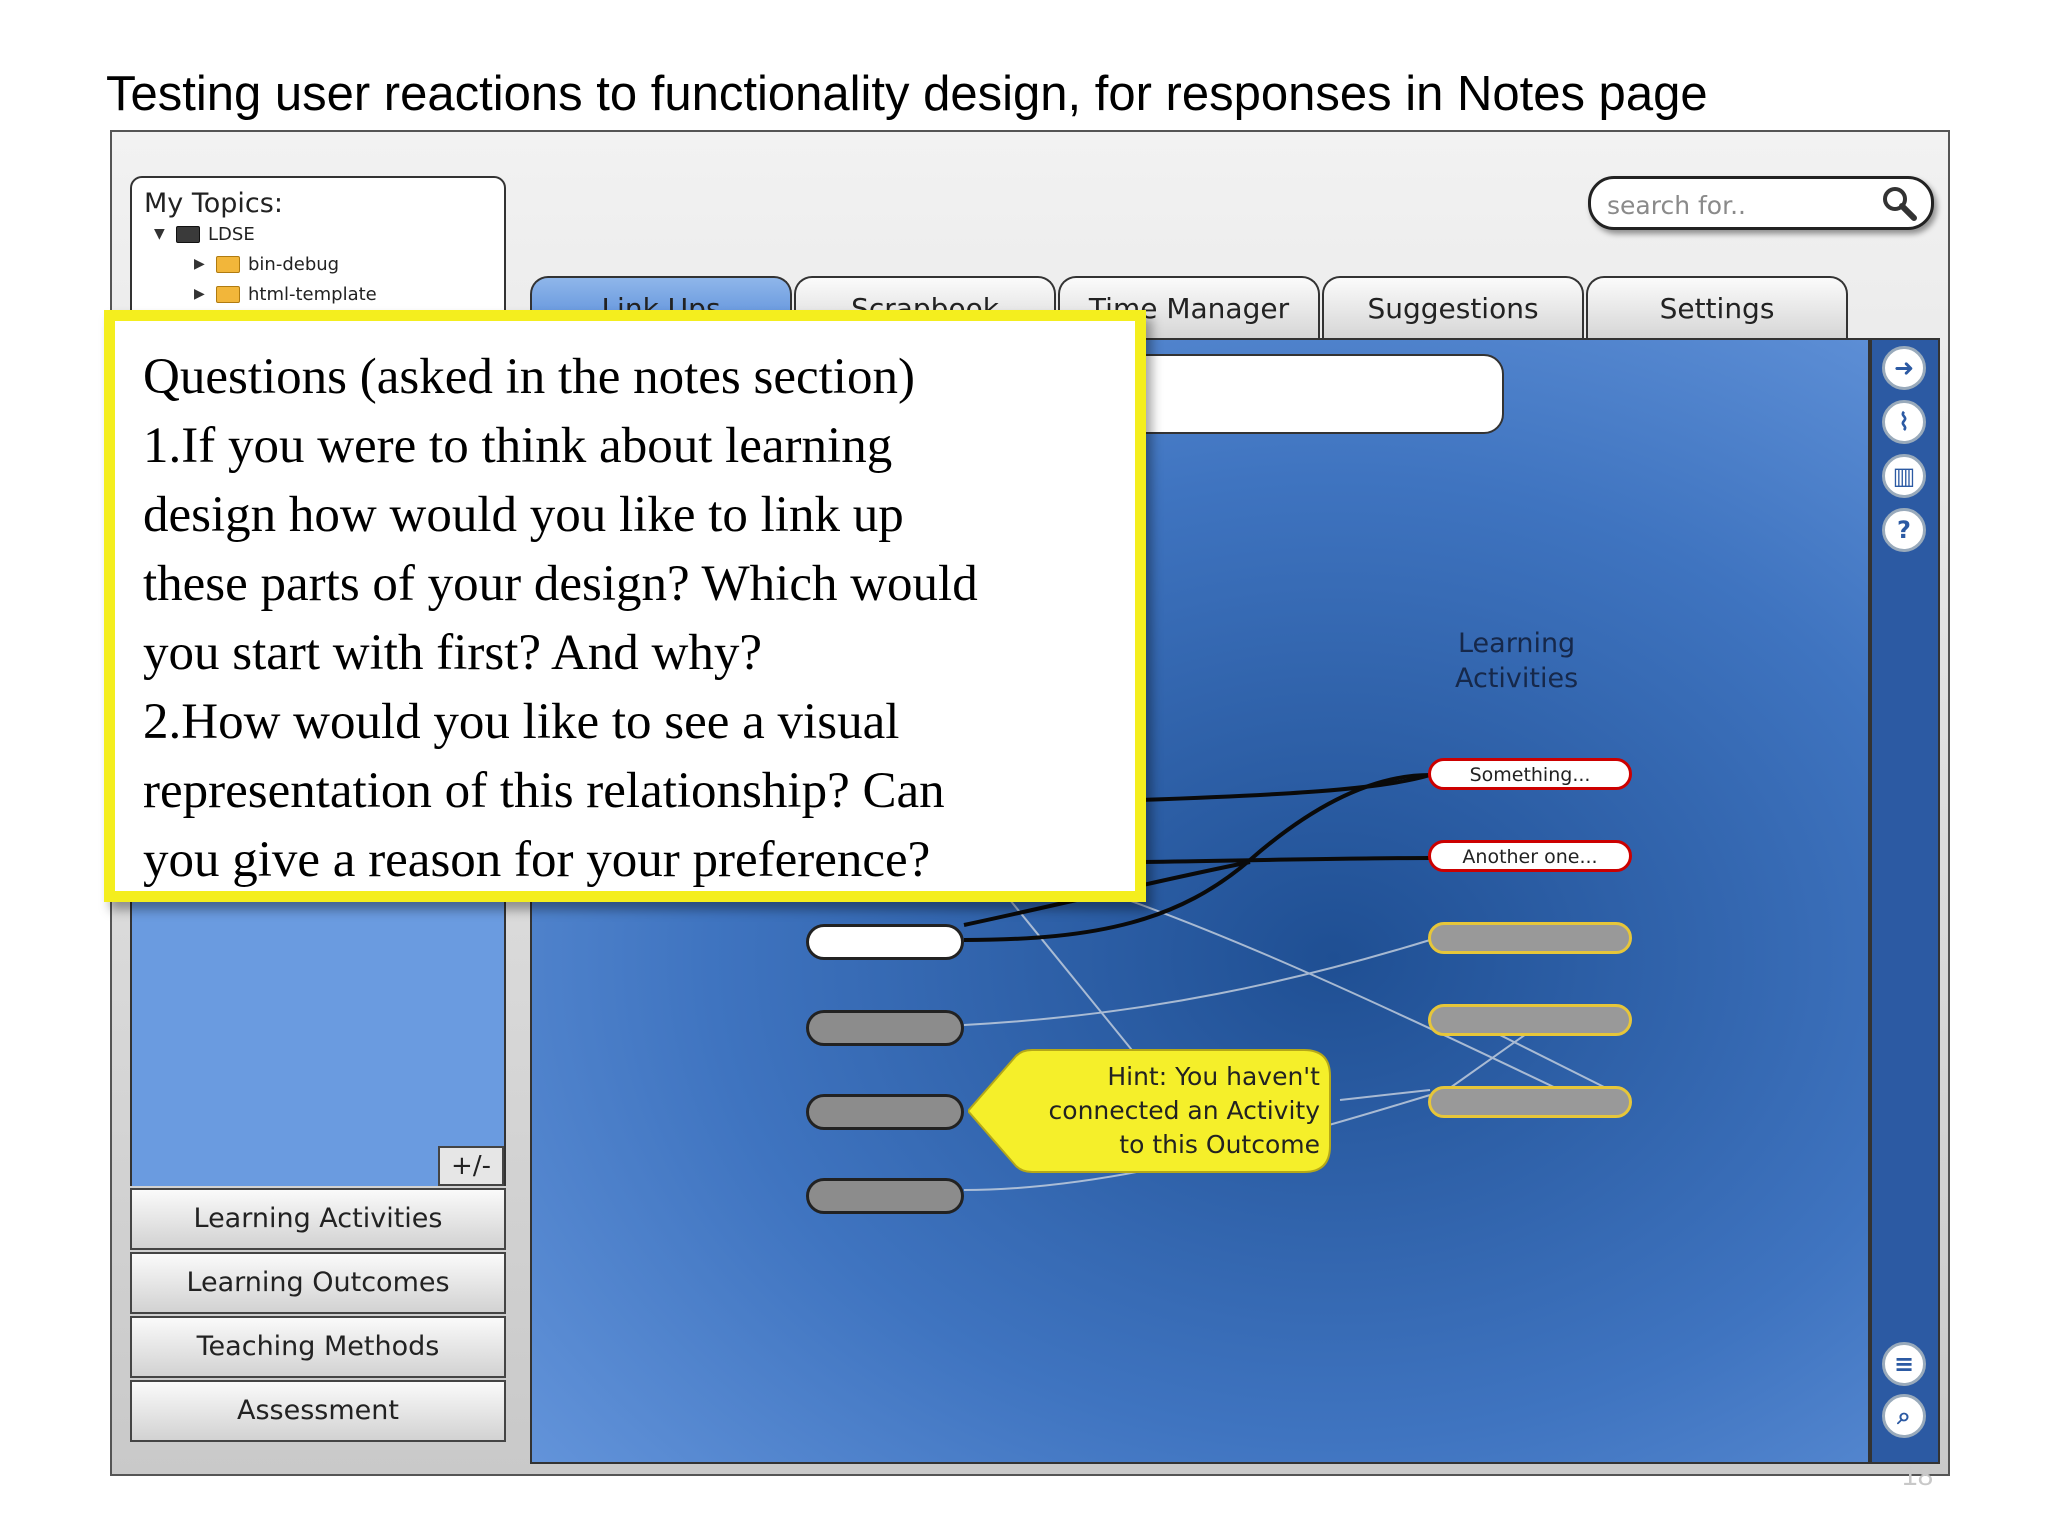 The height and width of the screenshot is (1536, 2048). What do you see at coordinates (452, 653) in the screenshot?
I see `question-line: you start with first? And why?` at bounding box center [452, 653].